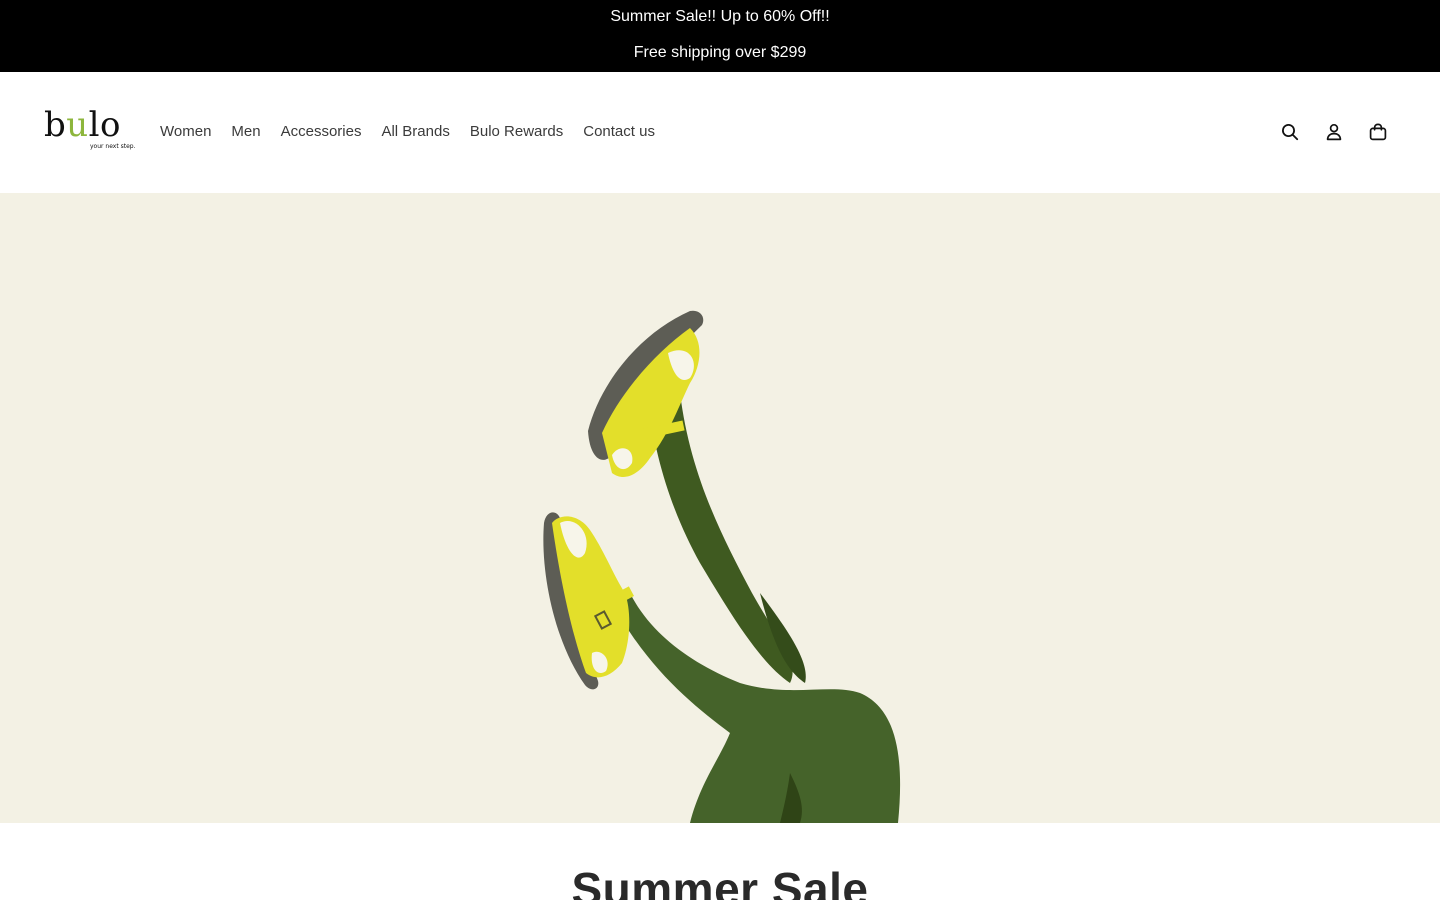  Describe the element at coordinates (185, 132) in the screenshot. I see `nav-item-women: Women` at that location.